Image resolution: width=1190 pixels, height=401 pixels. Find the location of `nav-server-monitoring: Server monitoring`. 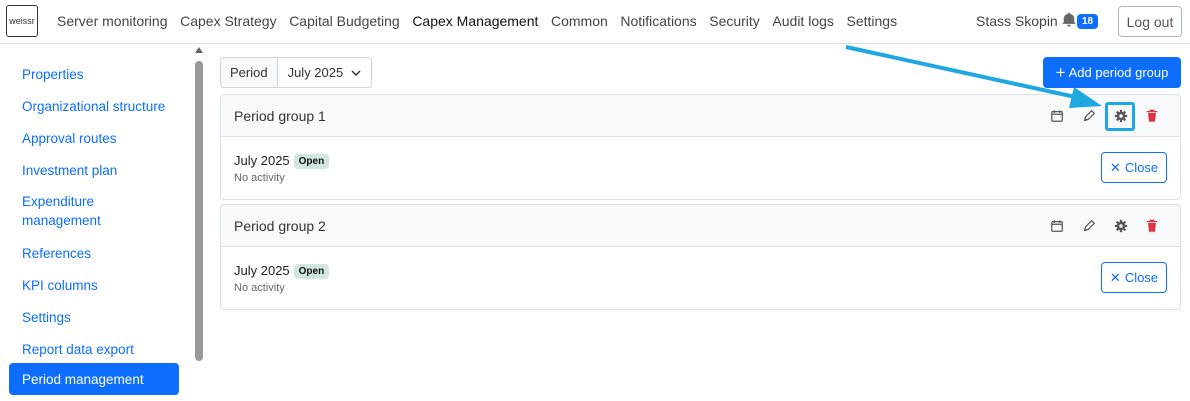

nav-server-monitoring: Server monitoring is located at coordinates (112, 21).